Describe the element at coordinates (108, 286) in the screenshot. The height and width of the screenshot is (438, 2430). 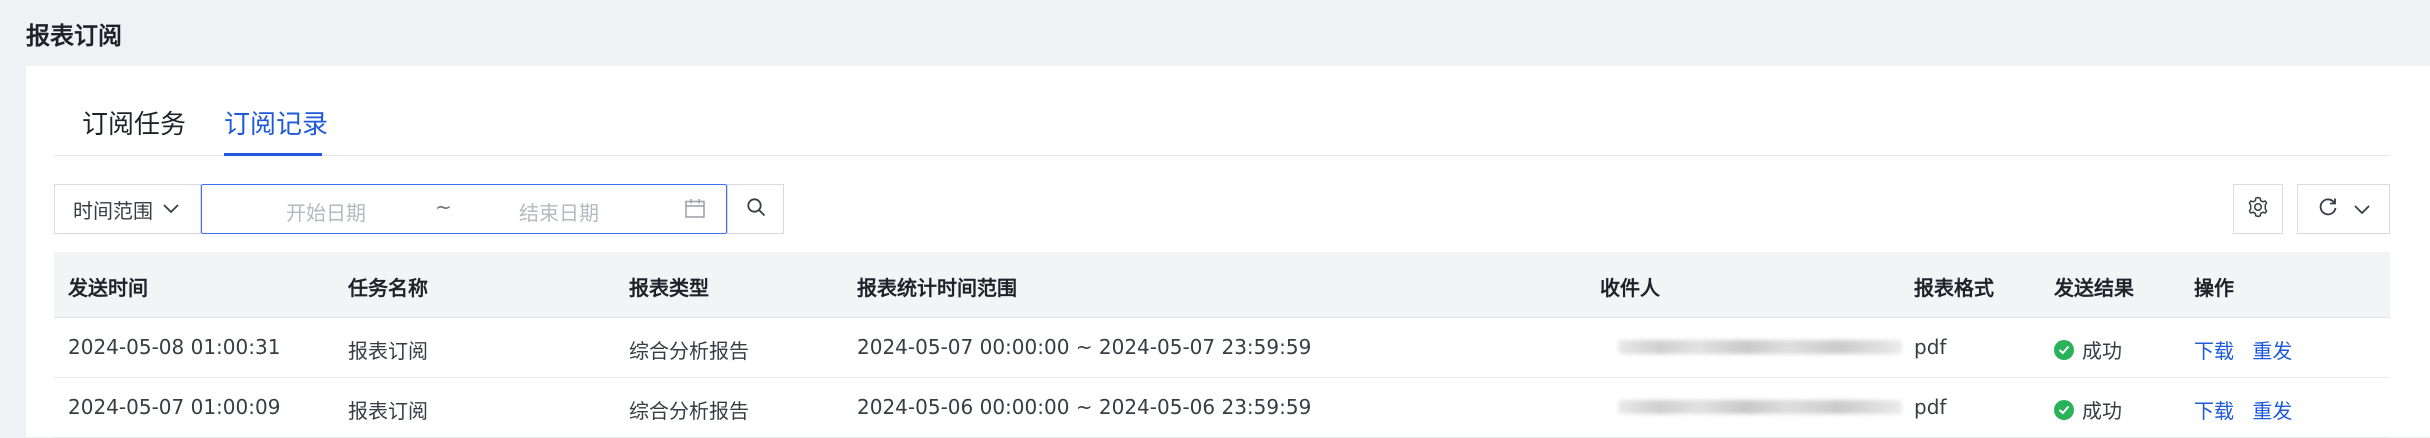
I see `column-header-send-time: 发送时间` at that location.